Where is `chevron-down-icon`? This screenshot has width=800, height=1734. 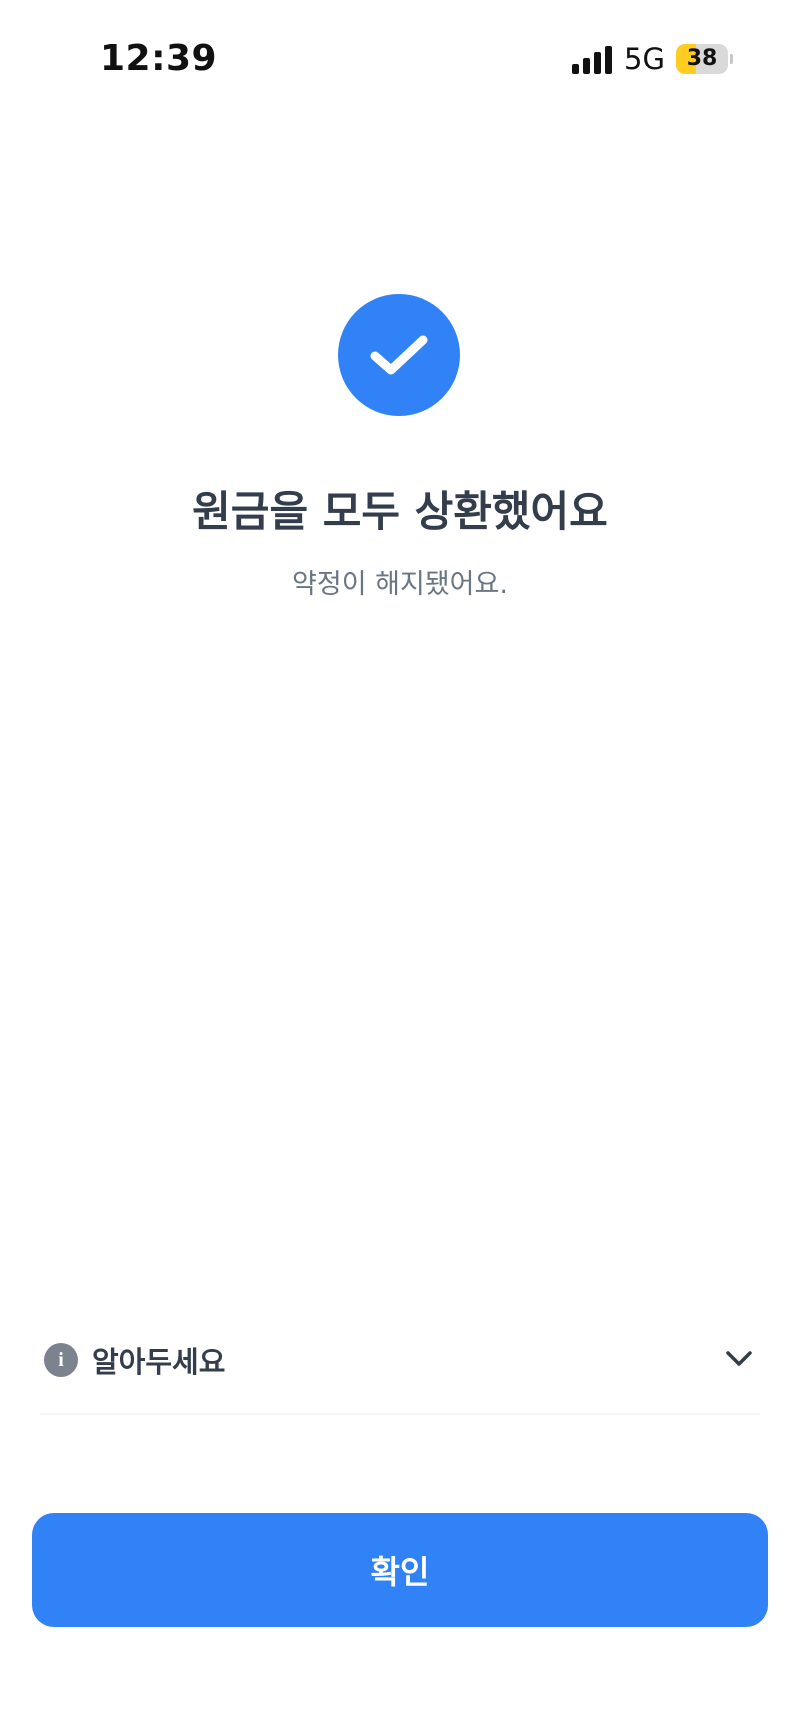
chevron-down-icon is located at coordinates (739, 1359).